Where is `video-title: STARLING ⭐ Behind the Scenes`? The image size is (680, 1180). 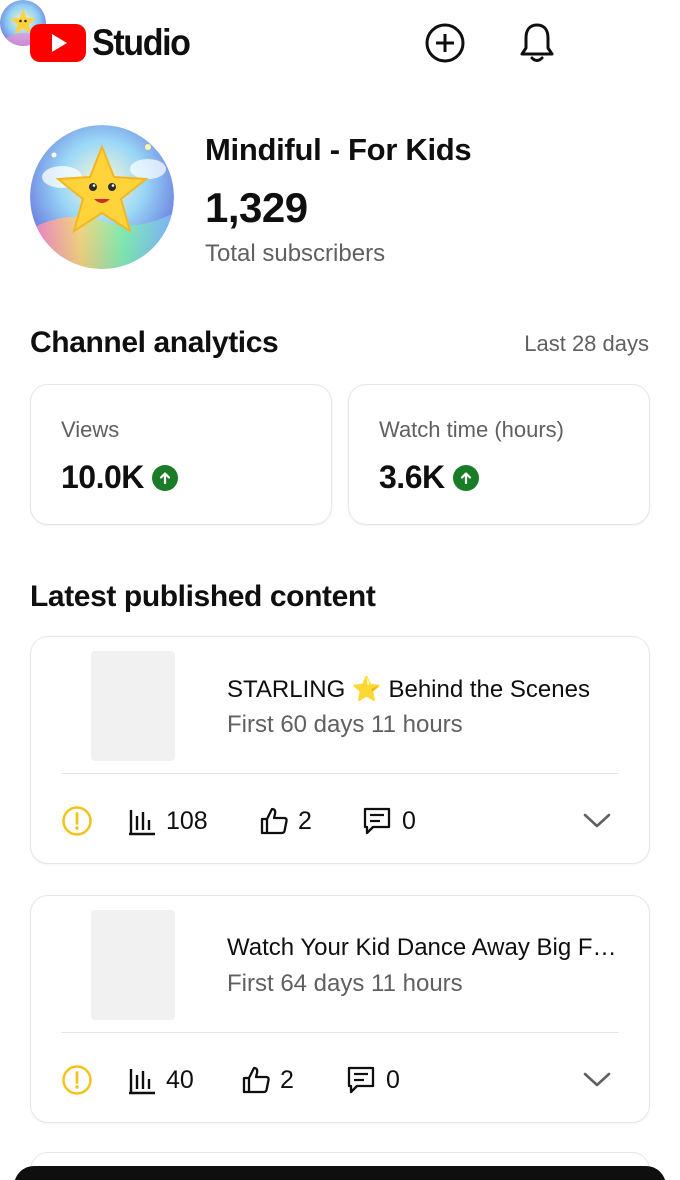 video-title: STARLING ⭐ Behind the Scenes is located at coordinates (427, 689).